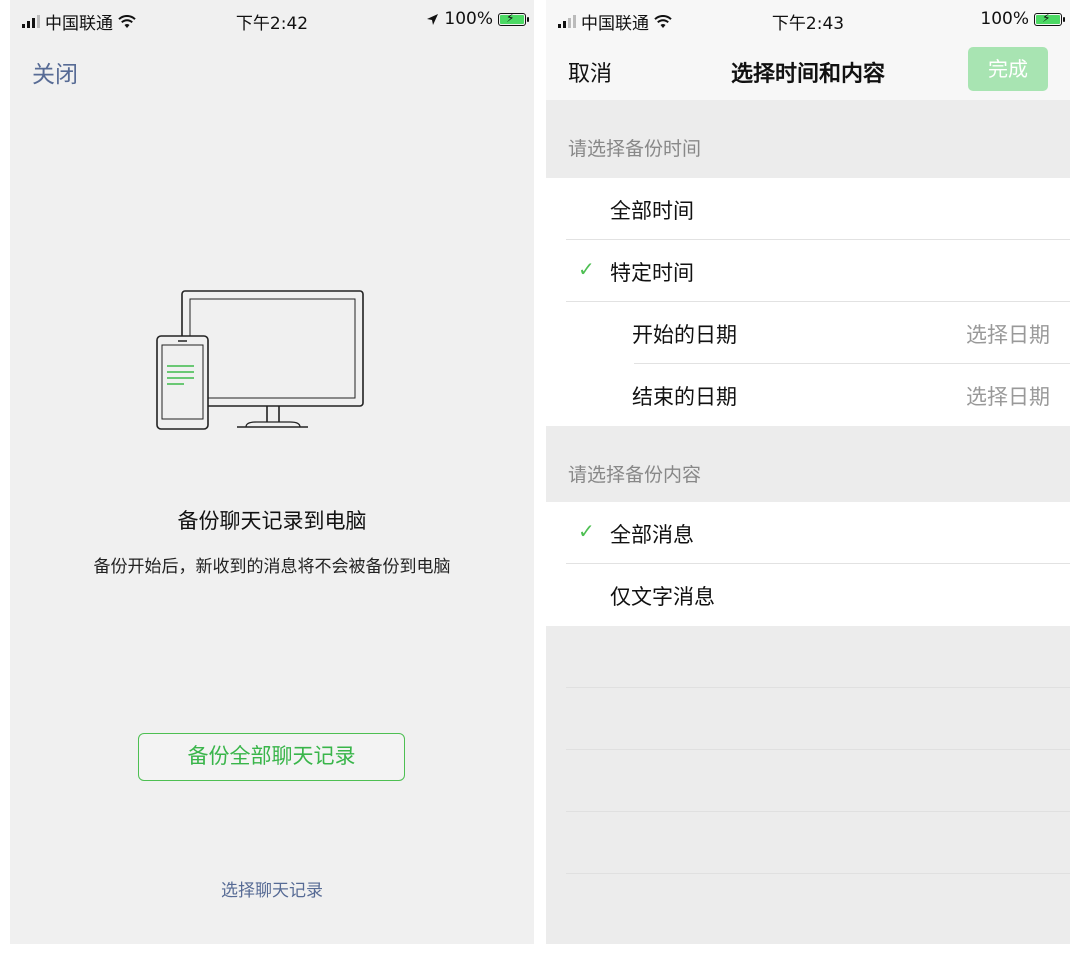 This screenshot has height=954, width=1080. Describe the element at coordinates (635, 149) in the screenshot. I see `section-header-label: 请选择备份时间` at that location.